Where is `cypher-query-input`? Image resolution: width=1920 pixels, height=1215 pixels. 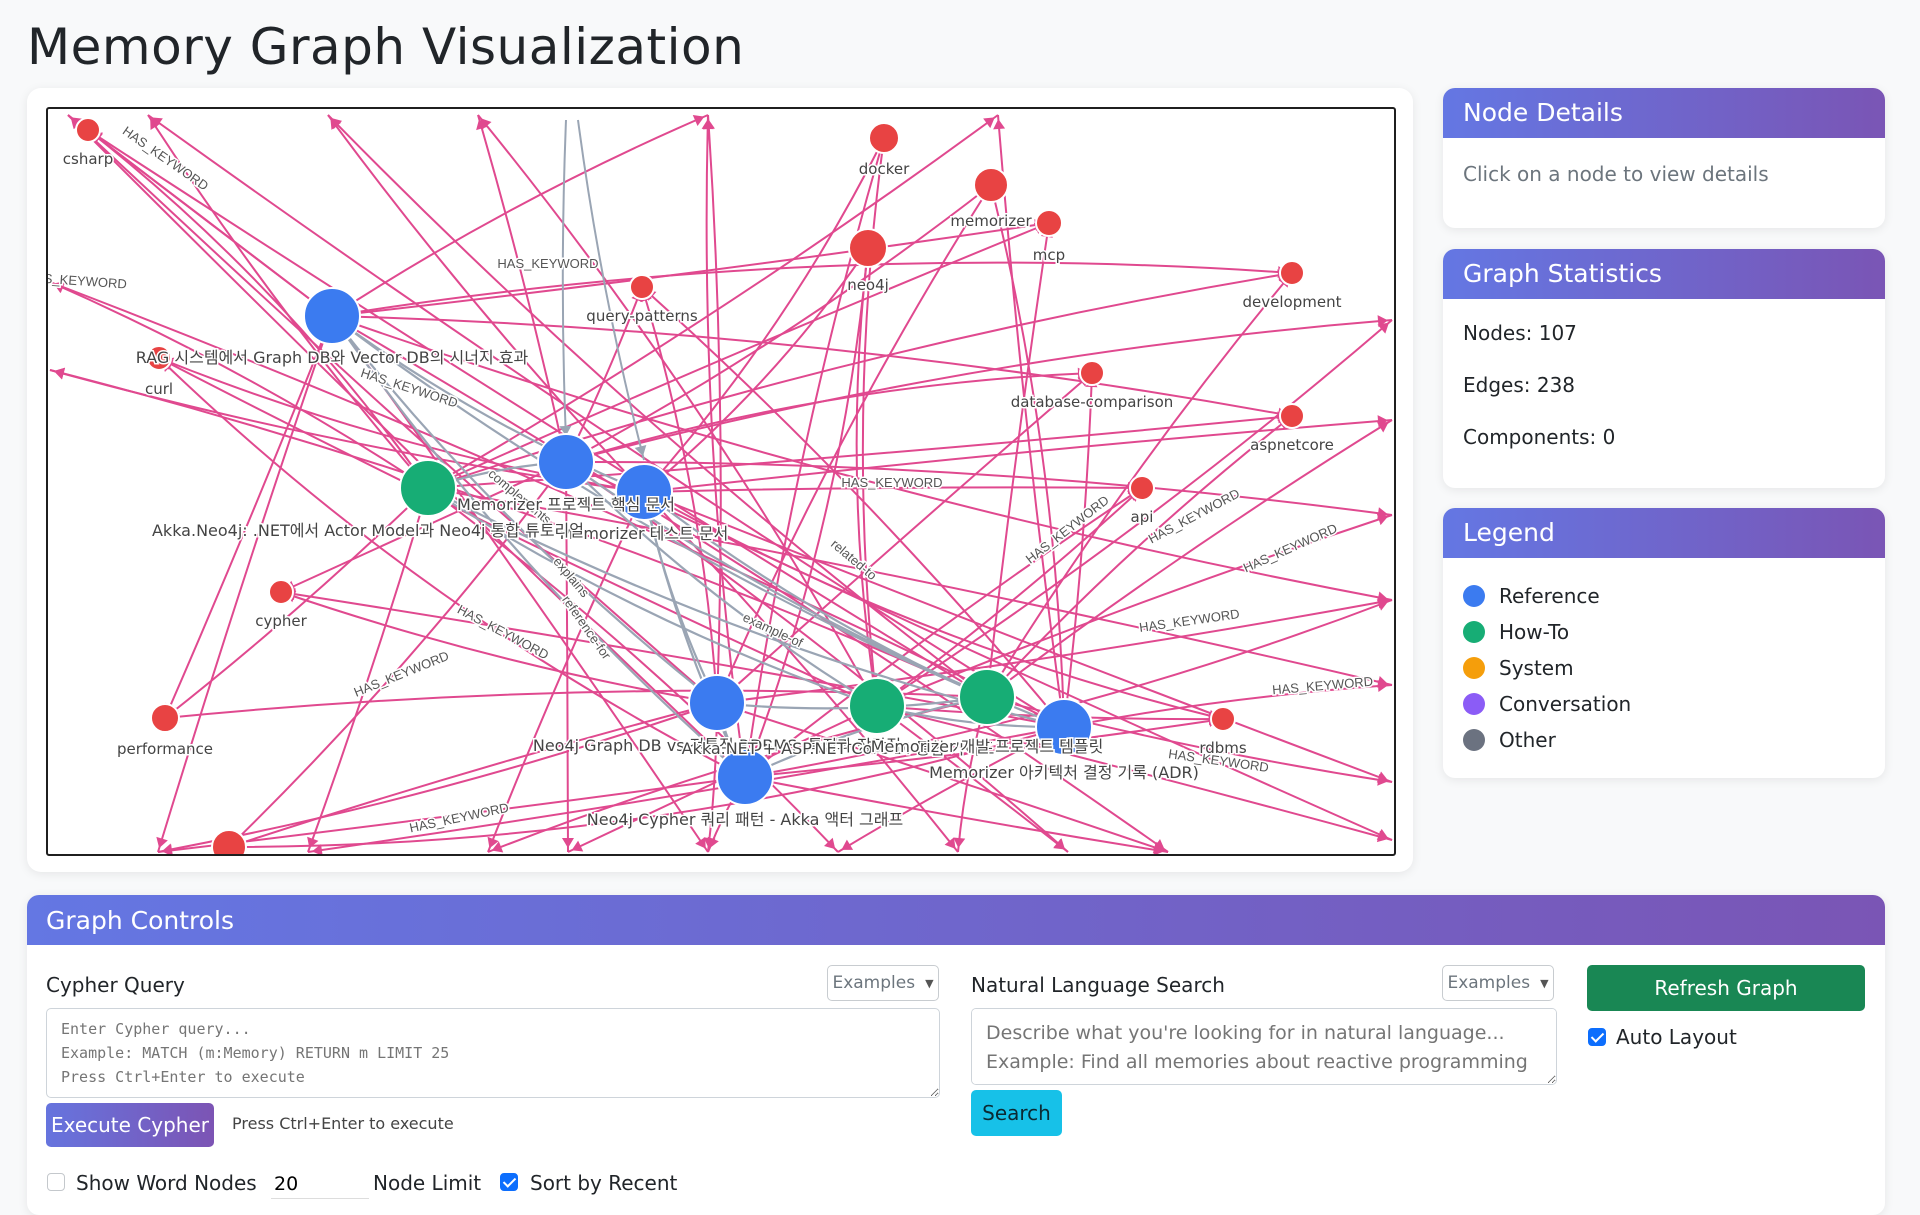
cypher-query-input is located at coordinates (493, 1053).